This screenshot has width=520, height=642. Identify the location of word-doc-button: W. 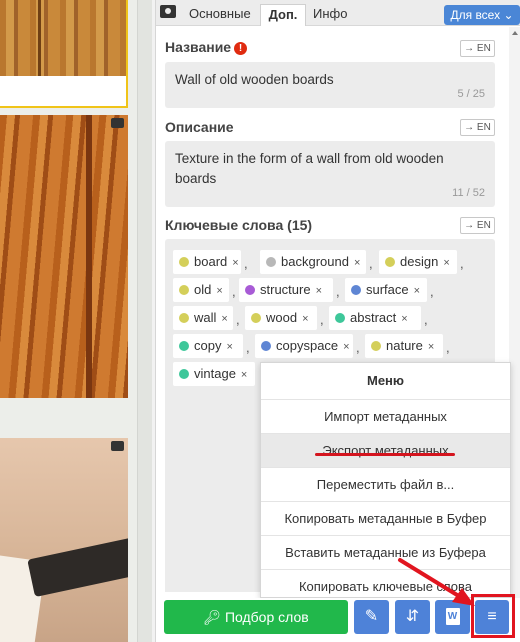
(452, 617).